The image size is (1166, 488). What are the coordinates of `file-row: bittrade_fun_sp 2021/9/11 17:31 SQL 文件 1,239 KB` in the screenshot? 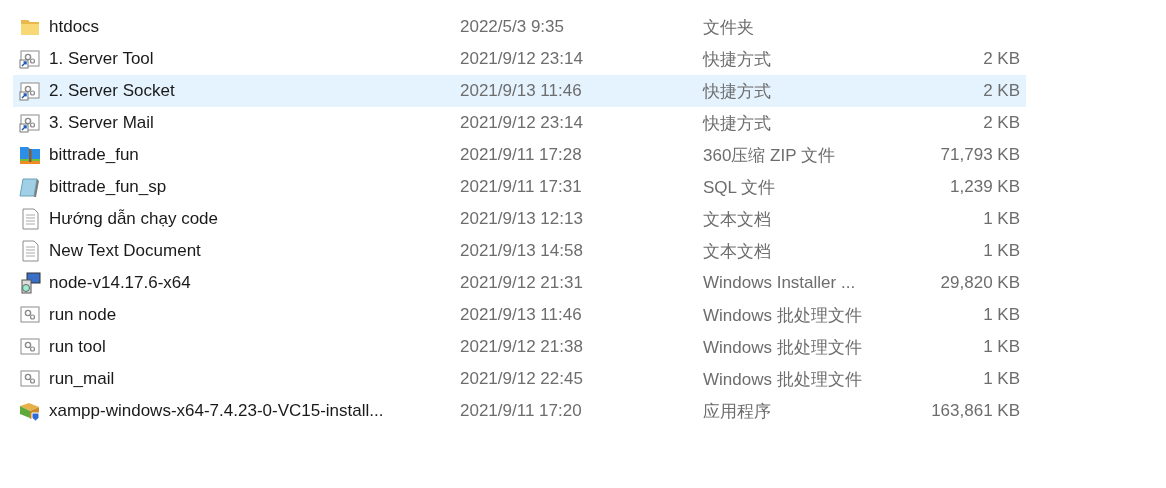 It's located at (519, 187).